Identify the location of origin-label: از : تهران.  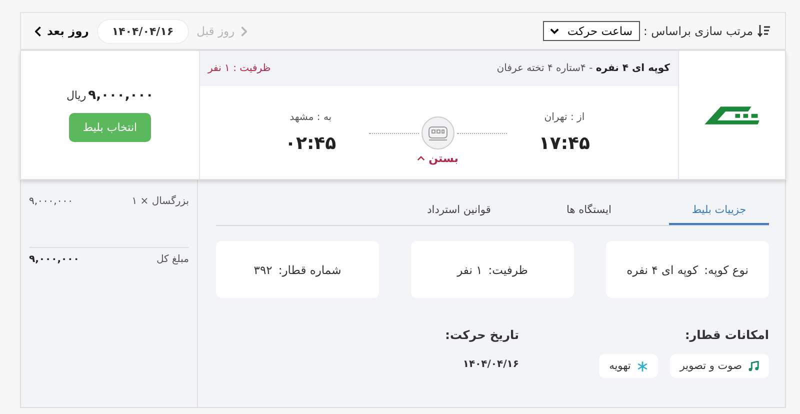
(564, 117).